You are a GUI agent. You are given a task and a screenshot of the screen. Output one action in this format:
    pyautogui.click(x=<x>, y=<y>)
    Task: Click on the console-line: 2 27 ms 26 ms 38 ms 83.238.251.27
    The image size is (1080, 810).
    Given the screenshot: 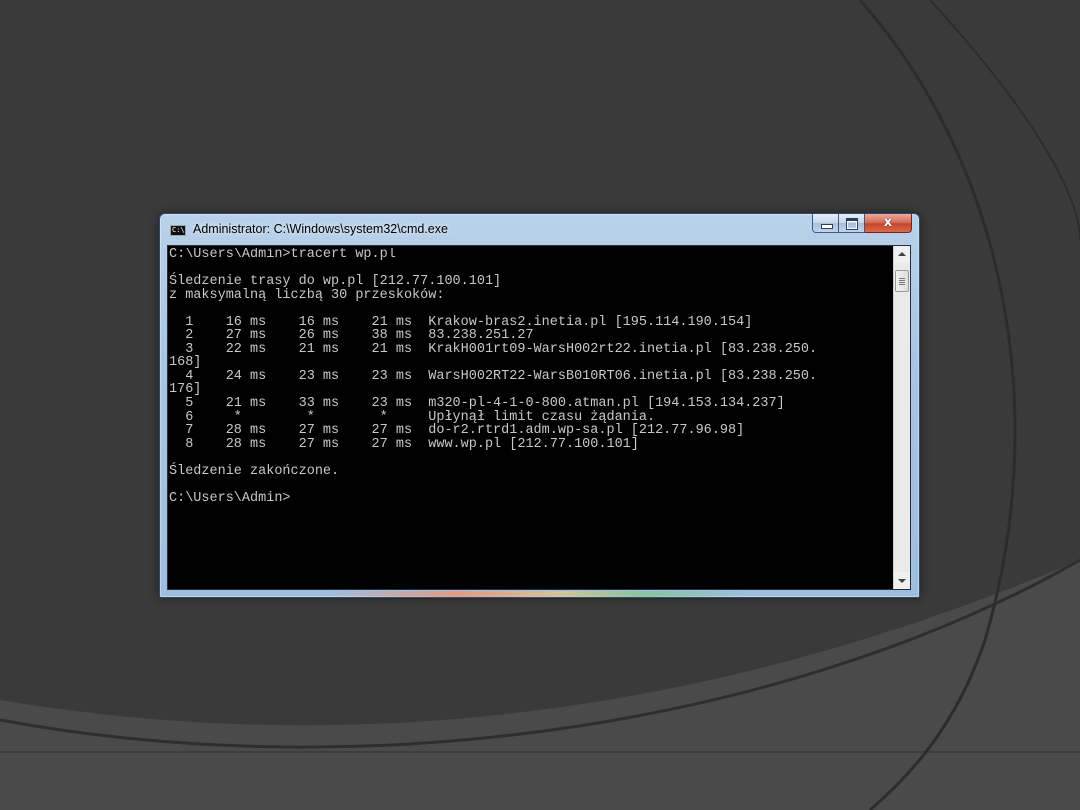 What is the action you would take?
    pyautogui.click(x=351, y=336)
    